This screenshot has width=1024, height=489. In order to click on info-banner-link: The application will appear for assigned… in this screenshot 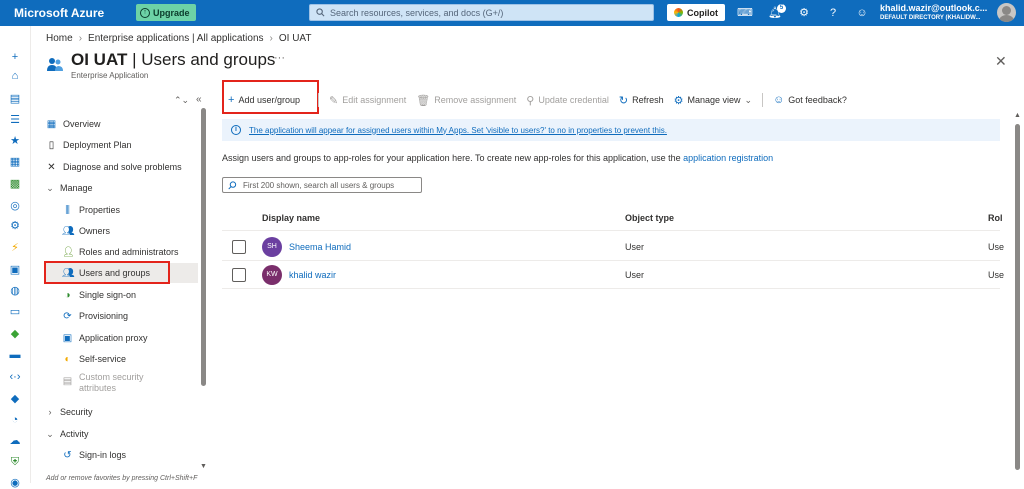, I will do `click(458, 130)`.